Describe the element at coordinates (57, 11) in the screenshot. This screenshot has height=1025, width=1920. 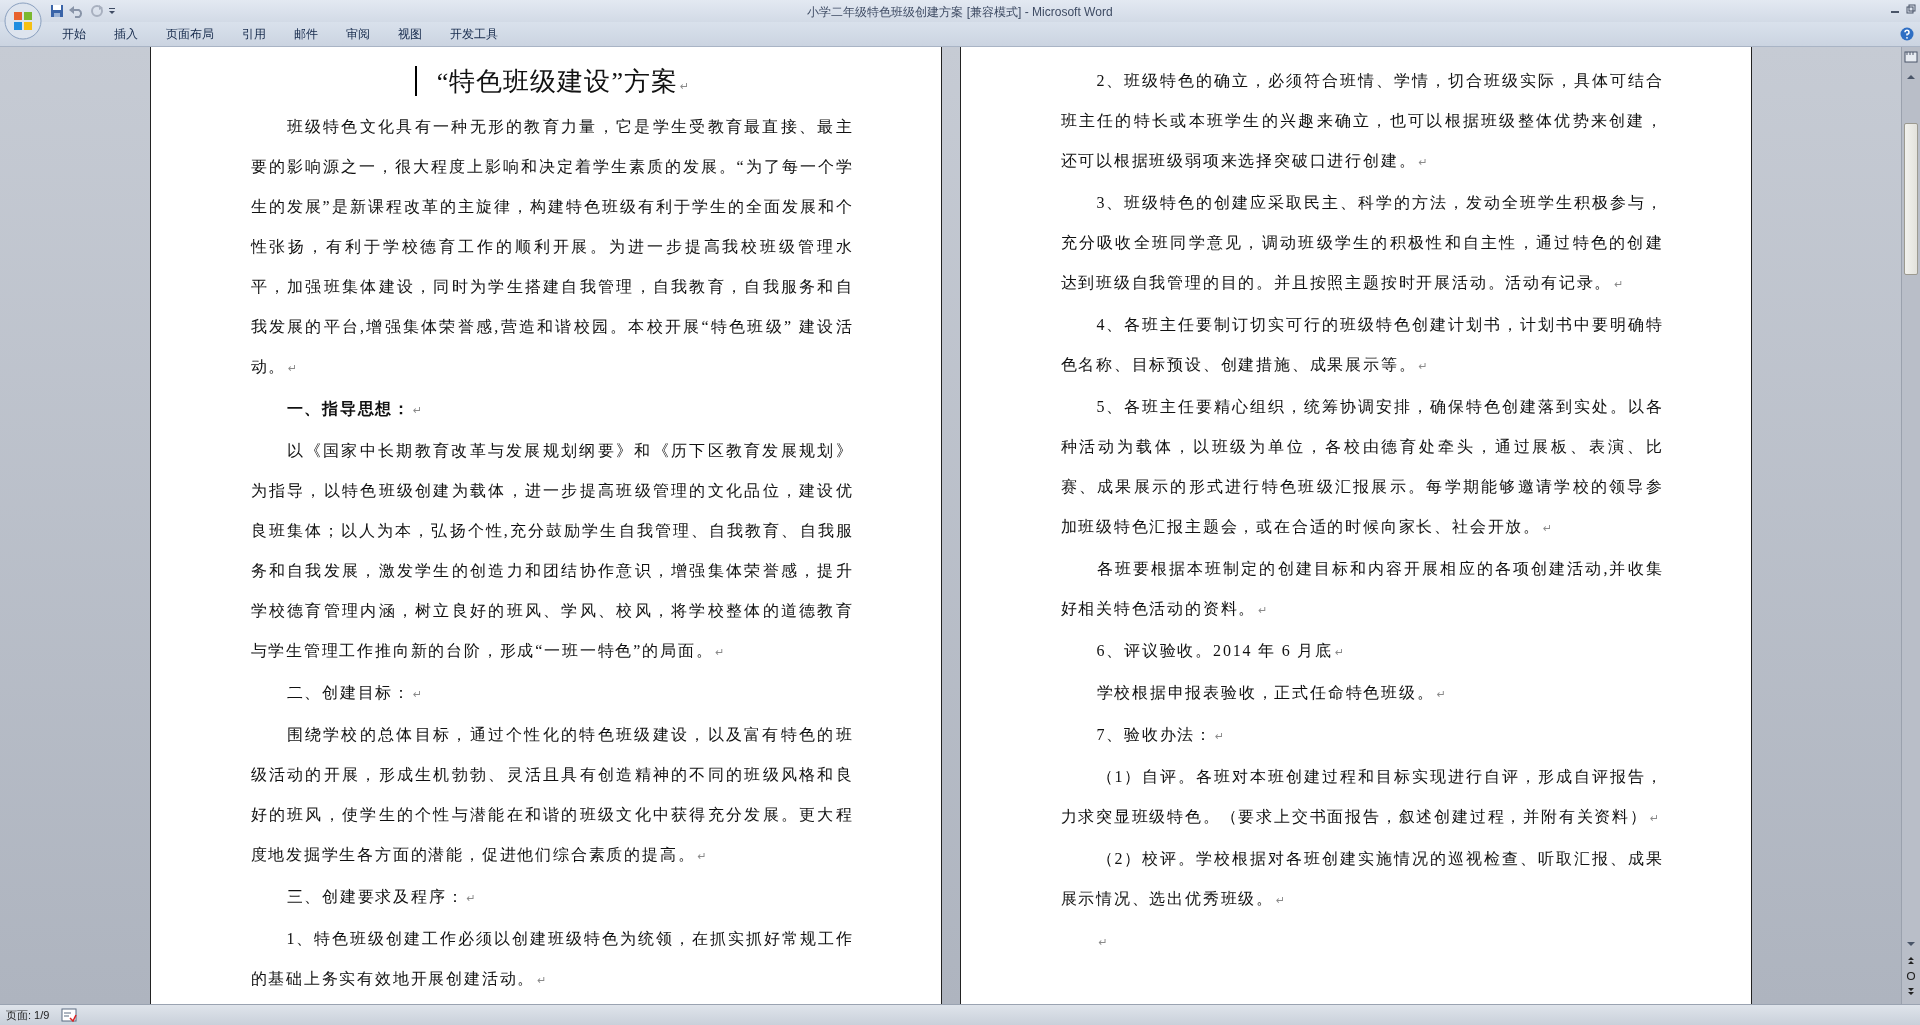
I see `save-icon` at that location.